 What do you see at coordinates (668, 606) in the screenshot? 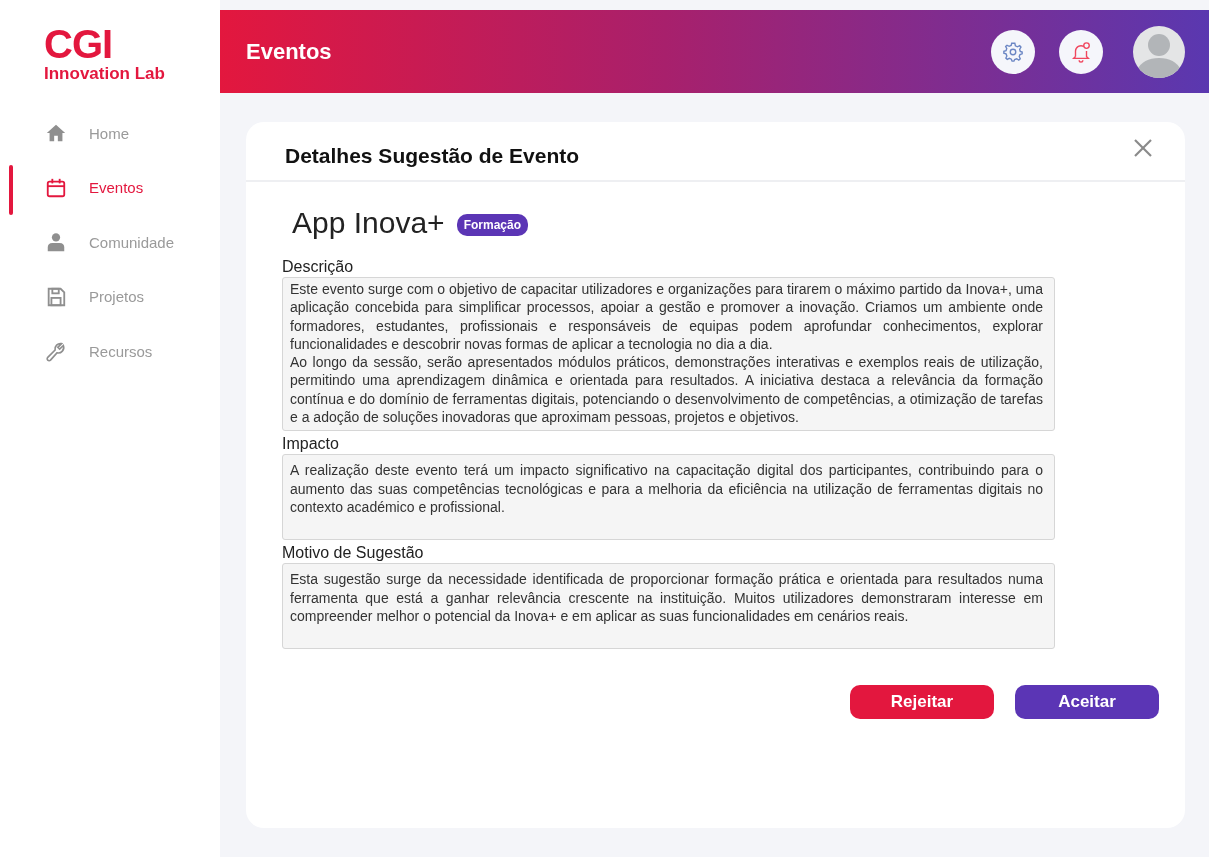
I see `text-area: Esta sugestão surge da necessidade identificada de proporcionar formação prática e orientada para resultados numa ferramenta que está a ganhar relevância crescente na instituição. Muitos utilizadores demonstraram interesse em compreender melhor o potencial da Inova+ e em aplicar as suas funcionalidades em cenários reais.` at bounding box center [668, 606].